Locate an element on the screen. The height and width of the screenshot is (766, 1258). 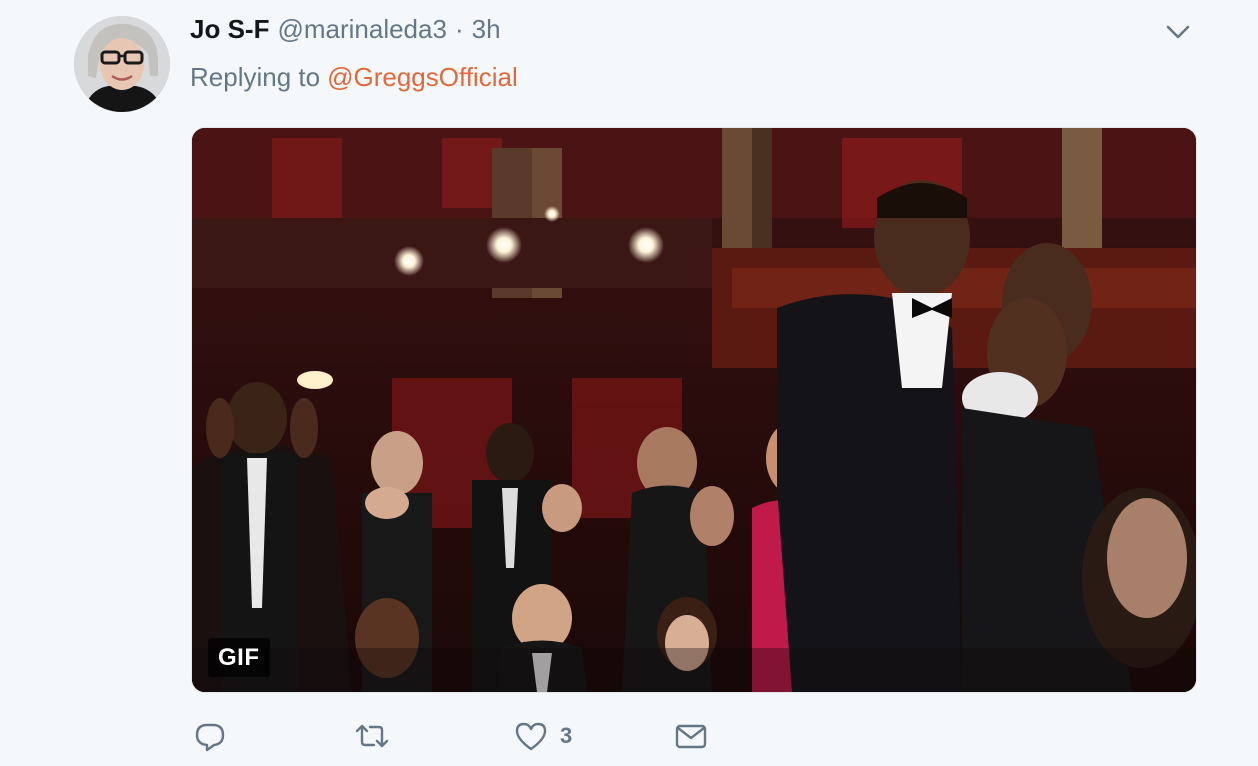
tweet-timestamp: 3h is located at coordinates (486, 29).